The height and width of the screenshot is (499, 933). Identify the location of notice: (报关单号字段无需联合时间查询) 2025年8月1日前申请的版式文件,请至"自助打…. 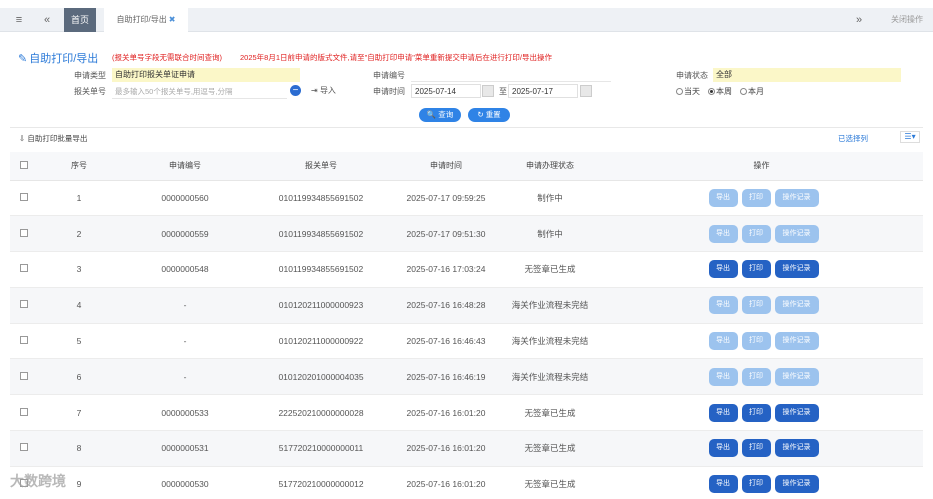
(332, 57).